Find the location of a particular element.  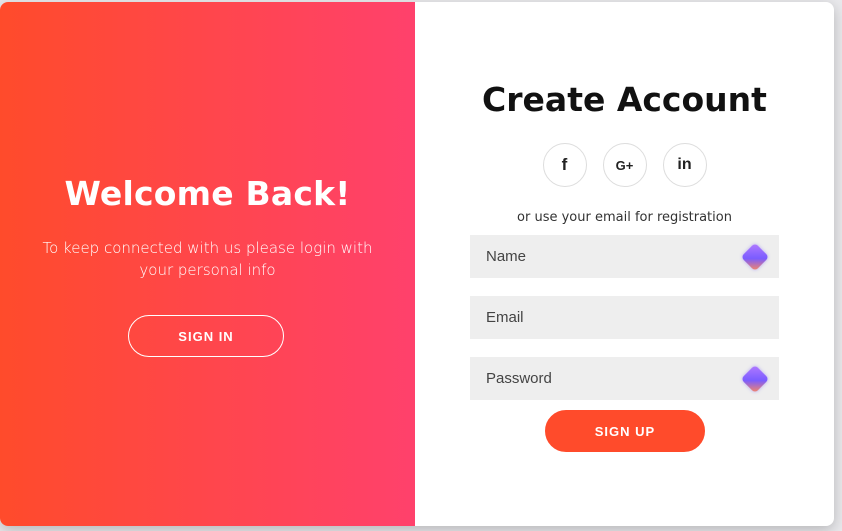

name-input is located at coordinates (624, 256).